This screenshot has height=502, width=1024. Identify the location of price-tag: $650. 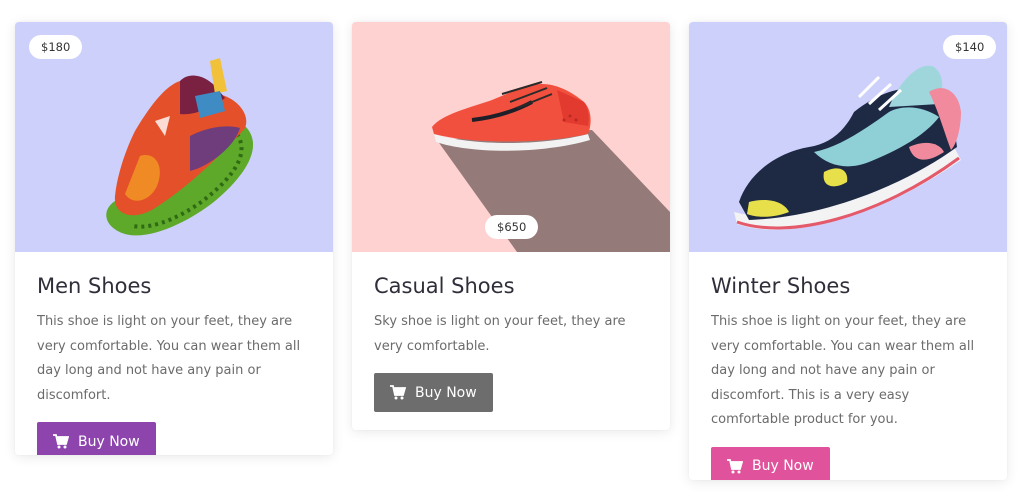
(512, 227).